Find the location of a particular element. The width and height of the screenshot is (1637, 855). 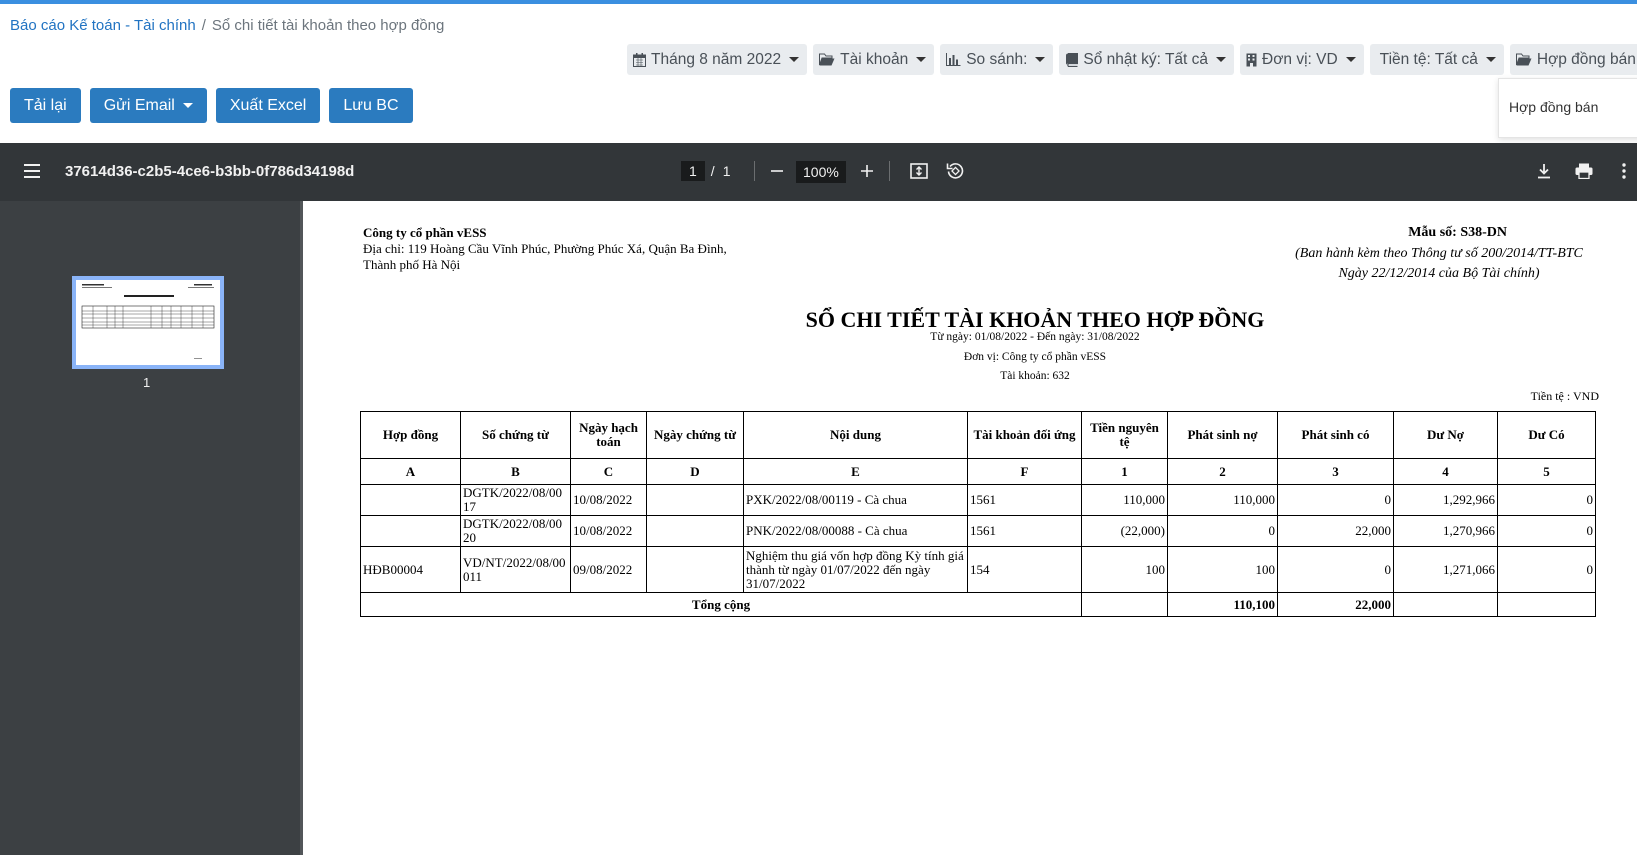

unit-filter-label: Đơn vị: VD is located at coordinates (1300, 59).